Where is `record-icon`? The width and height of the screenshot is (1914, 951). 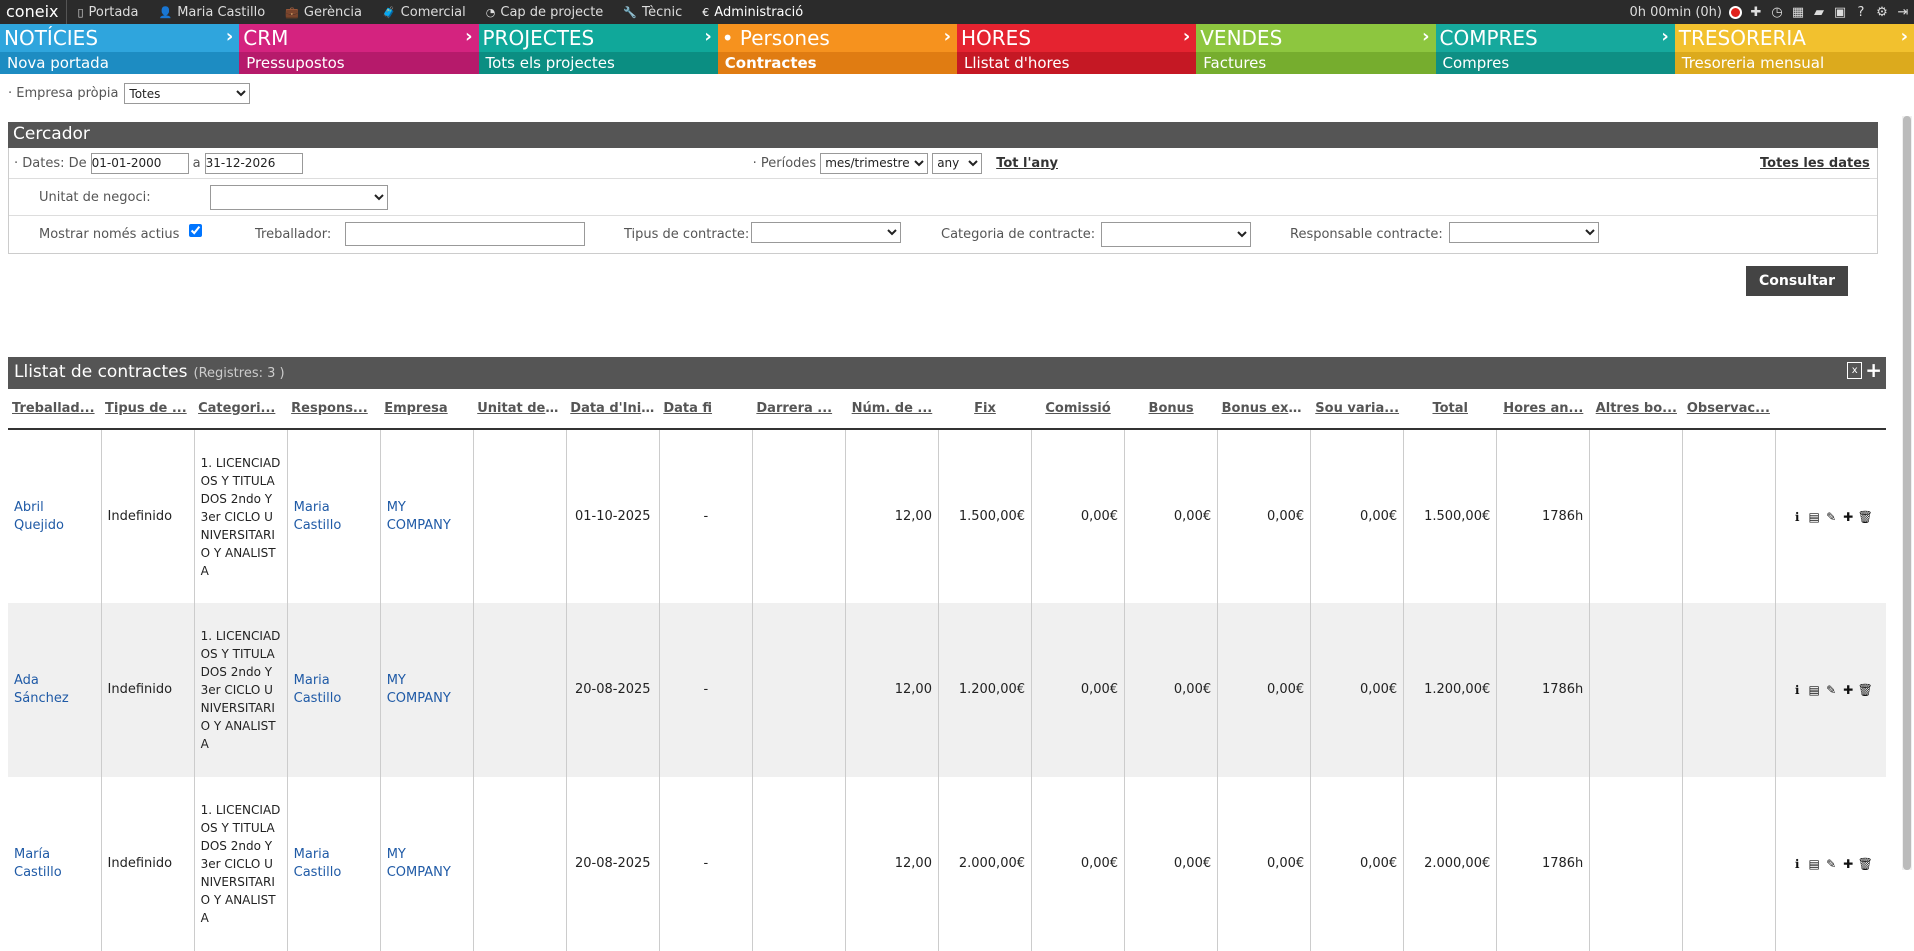 record-icon is located at coordinates (1735, 12).